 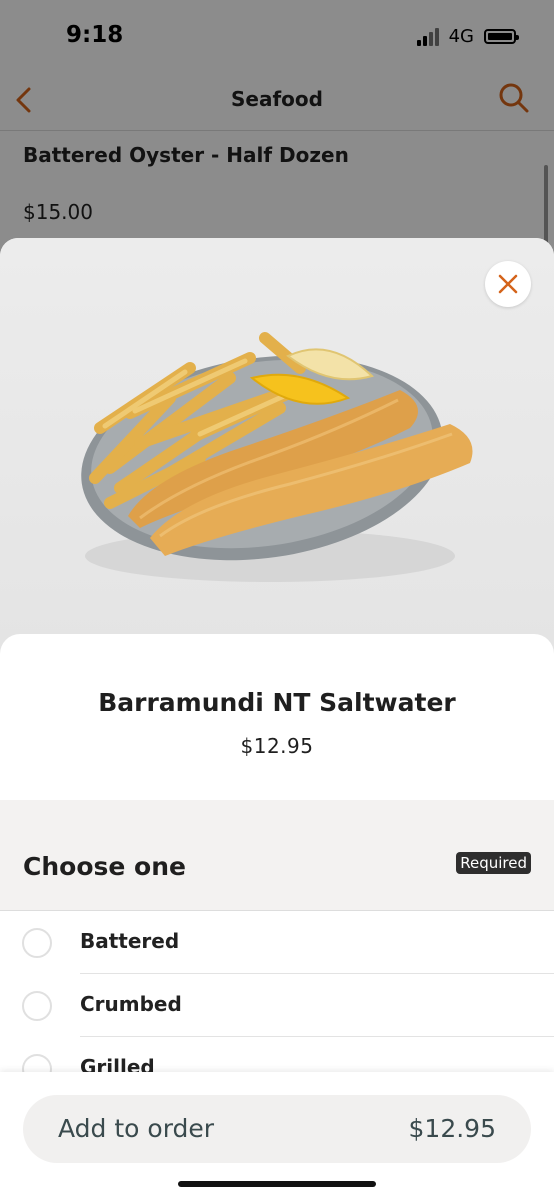 What do you see at coordinates (277, 942) in the screenshot?
I see `option-battered: Battered` at bounding box center [277, 942].